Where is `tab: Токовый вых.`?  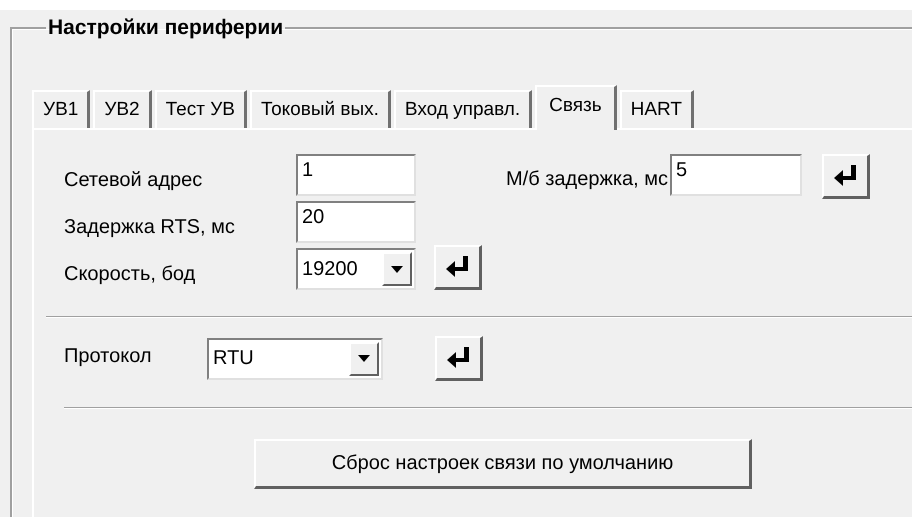
tab: Токовый вых. is located at coordinates (320, 109).